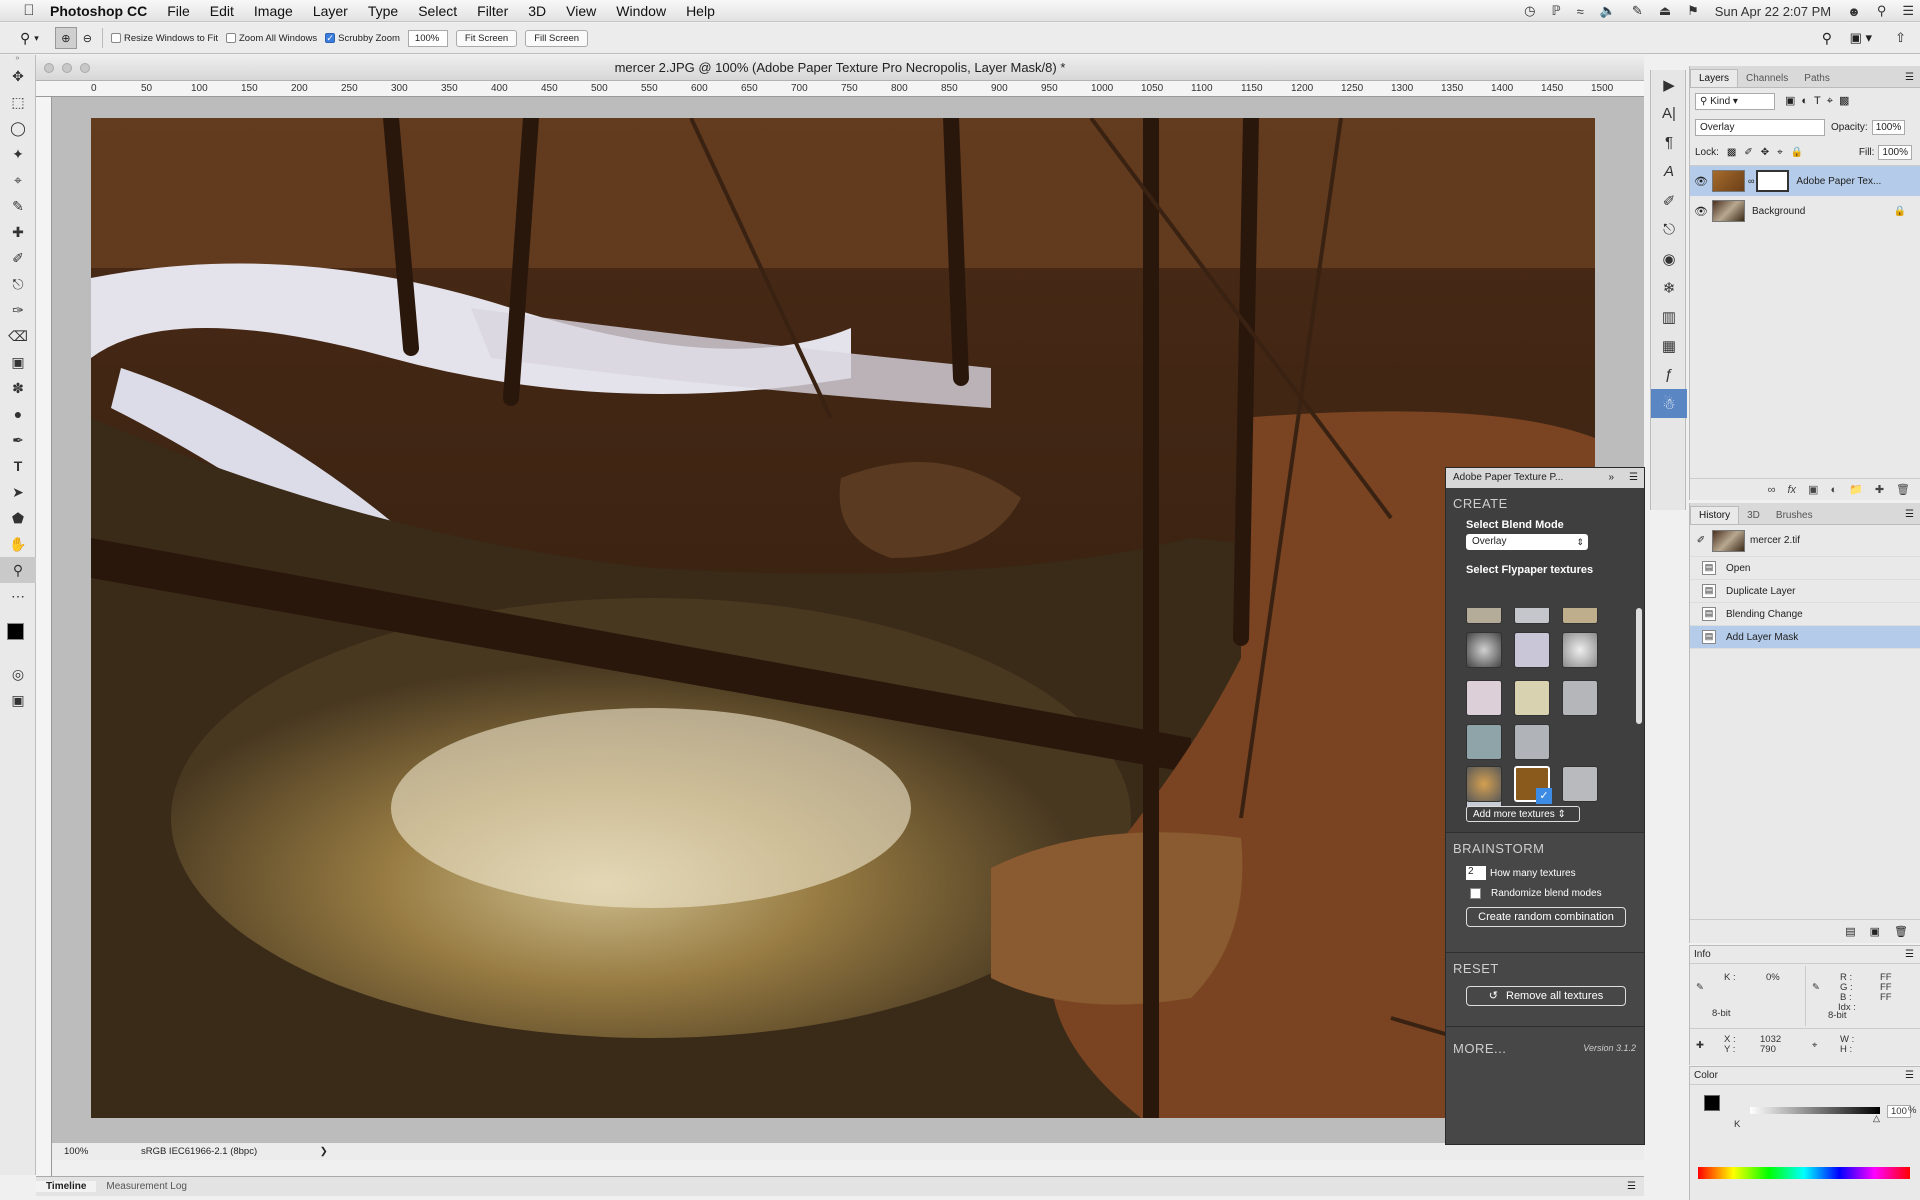  I want to click on clone-source-icon: ⎋, so click(1669, 229).